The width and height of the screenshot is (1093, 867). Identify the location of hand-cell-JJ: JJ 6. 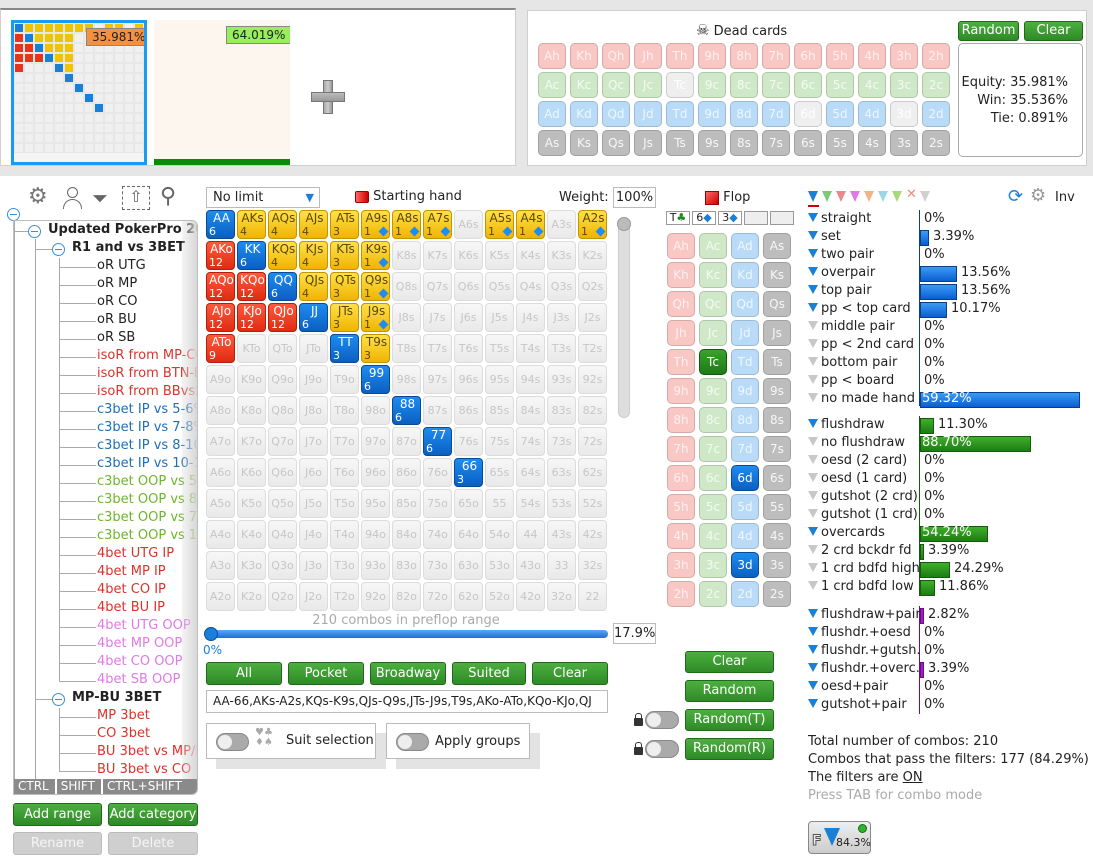
(313, 317).